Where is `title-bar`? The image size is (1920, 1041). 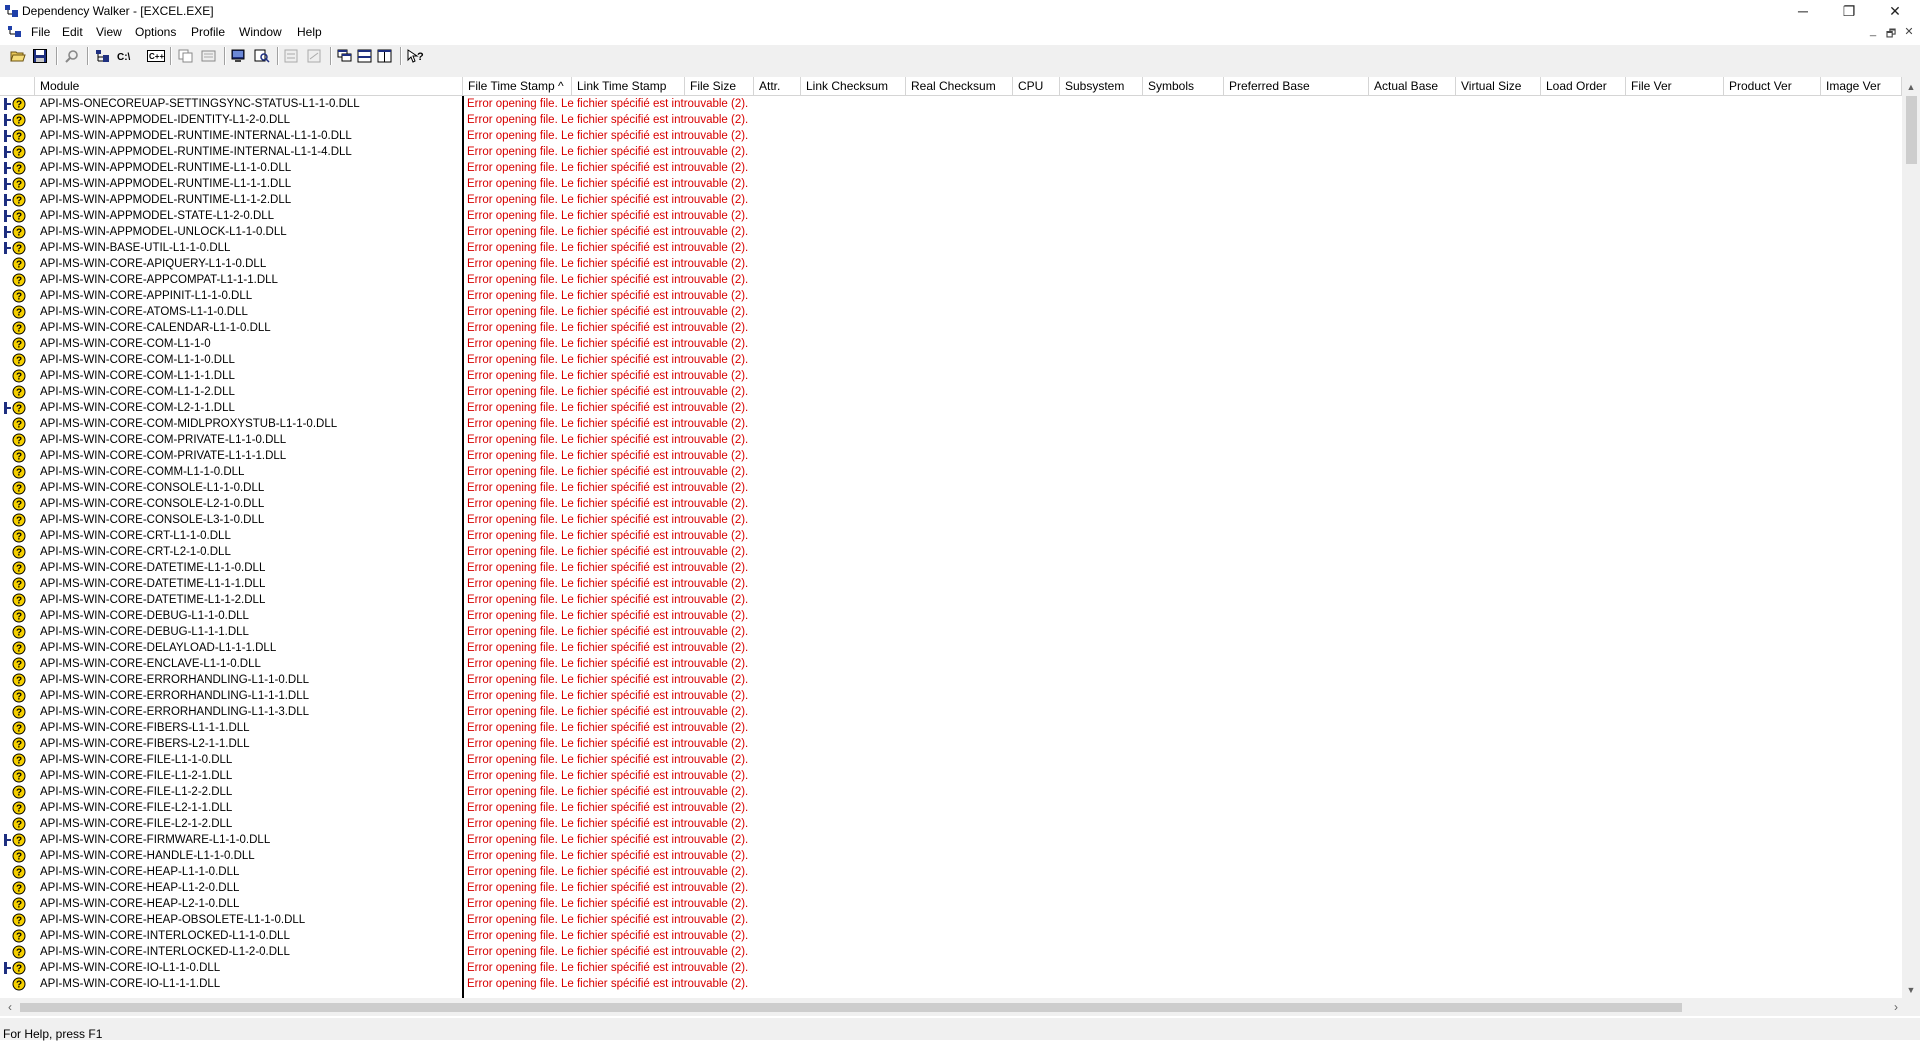
title-bar is located at coordinates (960, 11).